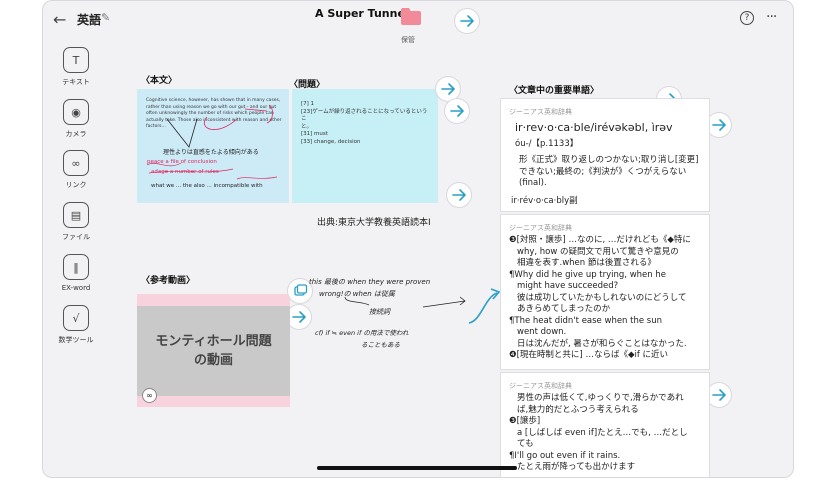 This screenshot has width=830, height=484. What do you see at coordinates (587, 274) in the screenshot?
I see `dictionary-line: ¶Why did he give up trying, when he` at bounding box center [587, 274].